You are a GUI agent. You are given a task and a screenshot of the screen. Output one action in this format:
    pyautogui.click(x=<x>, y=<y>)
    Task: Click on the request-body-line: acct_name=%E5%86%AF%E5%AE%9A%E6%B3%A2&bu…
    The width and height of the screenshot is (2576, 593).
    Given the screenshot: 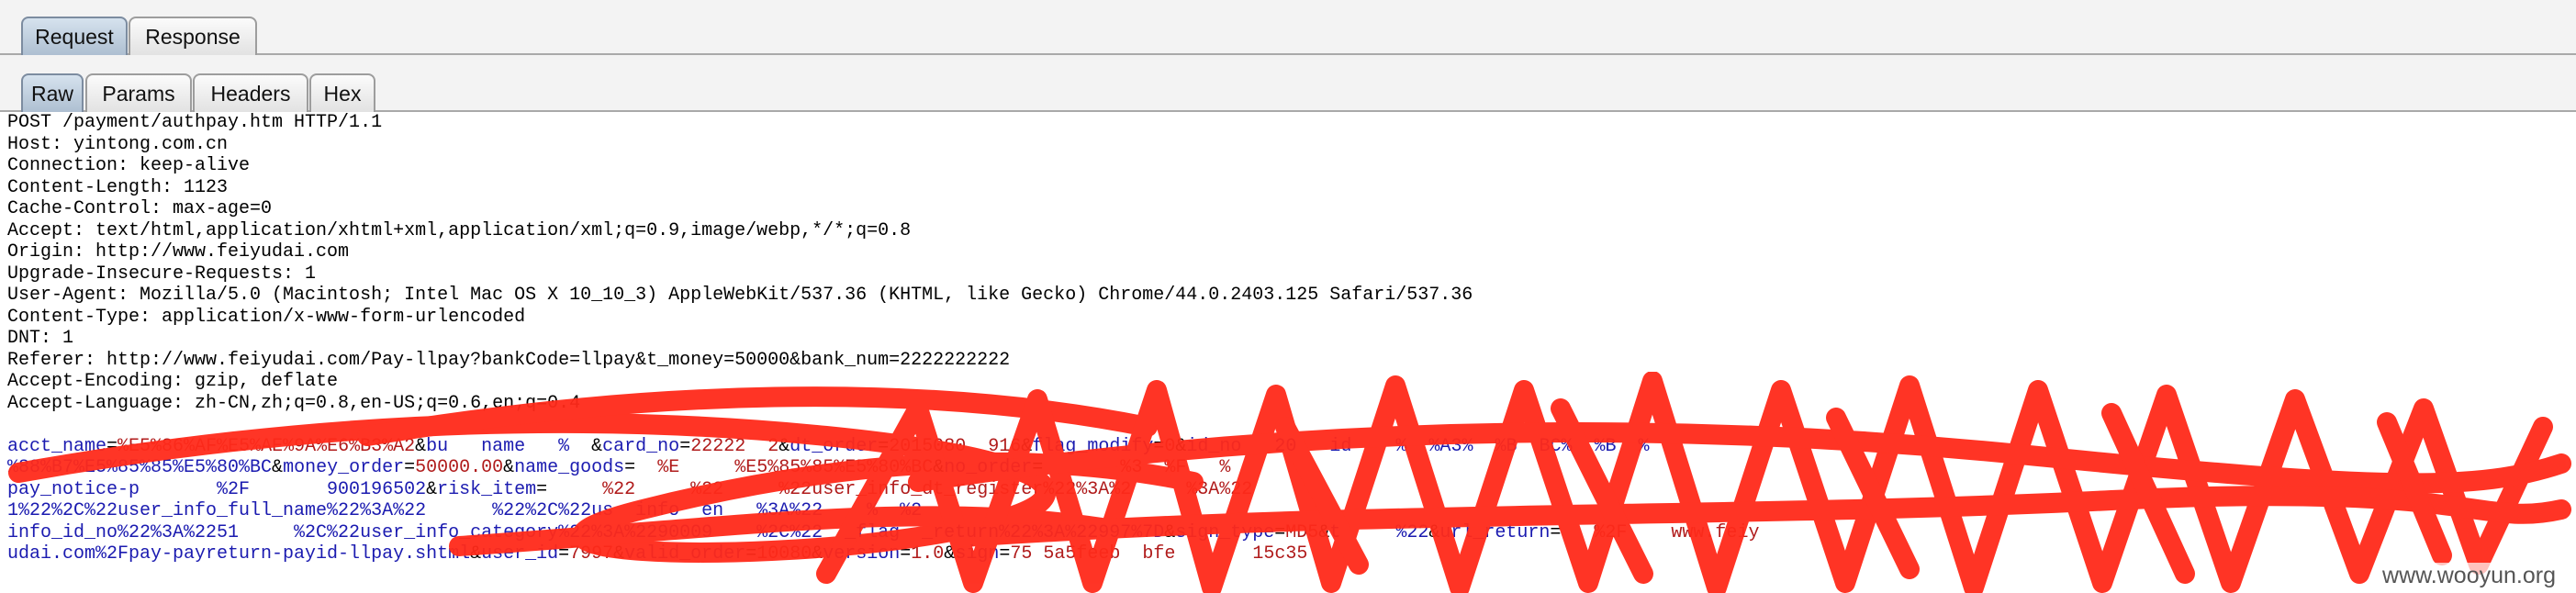 What is the action you would take?
    pyautogui.click(x=828, y=446)
    